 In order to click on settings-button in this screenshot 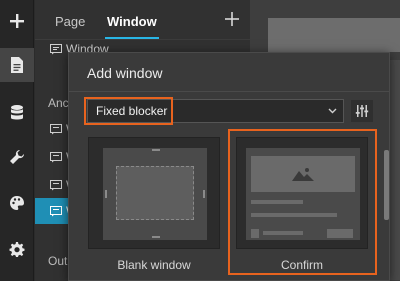, I will do `click(17, 249)`.